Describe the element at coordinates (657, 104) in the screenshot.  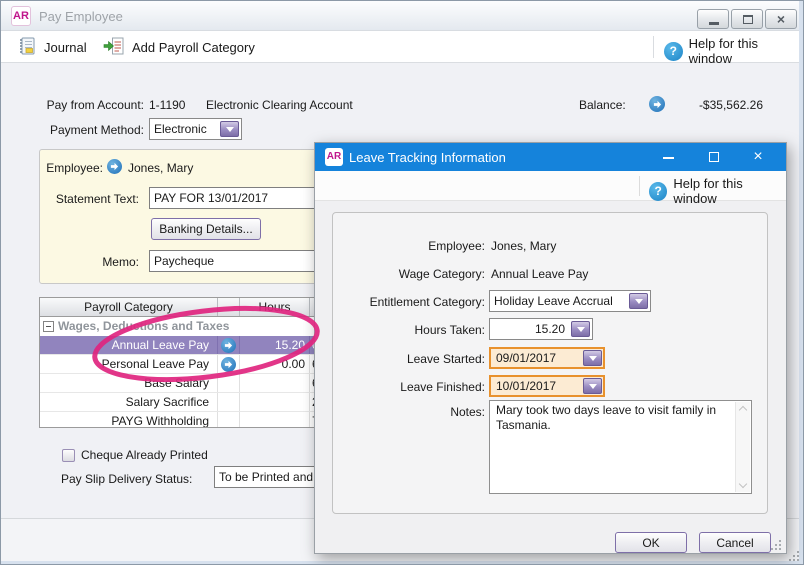
I see `balance-detail-arrow-icon` at that location.